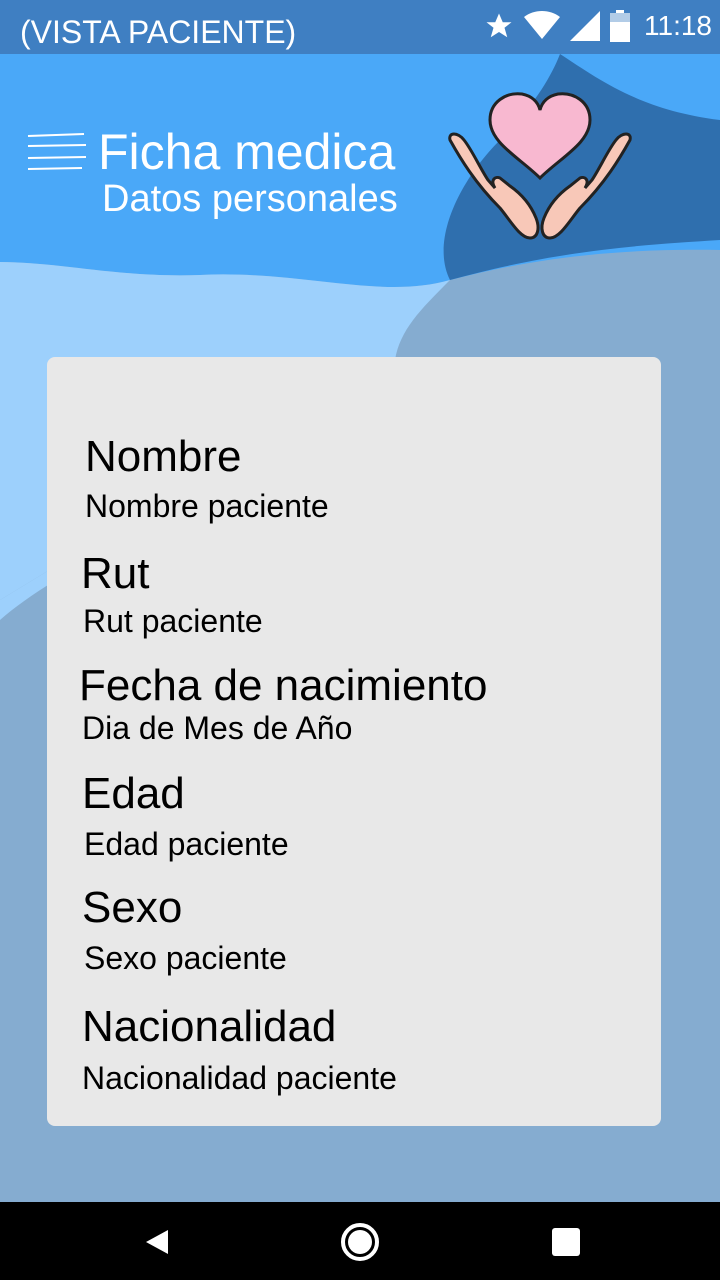 The width and height of the screenshot is (720, 1280). Describe the element at coordinates (247, 152) in the screenshot. I see `page-title: Ficha medica` at that location.